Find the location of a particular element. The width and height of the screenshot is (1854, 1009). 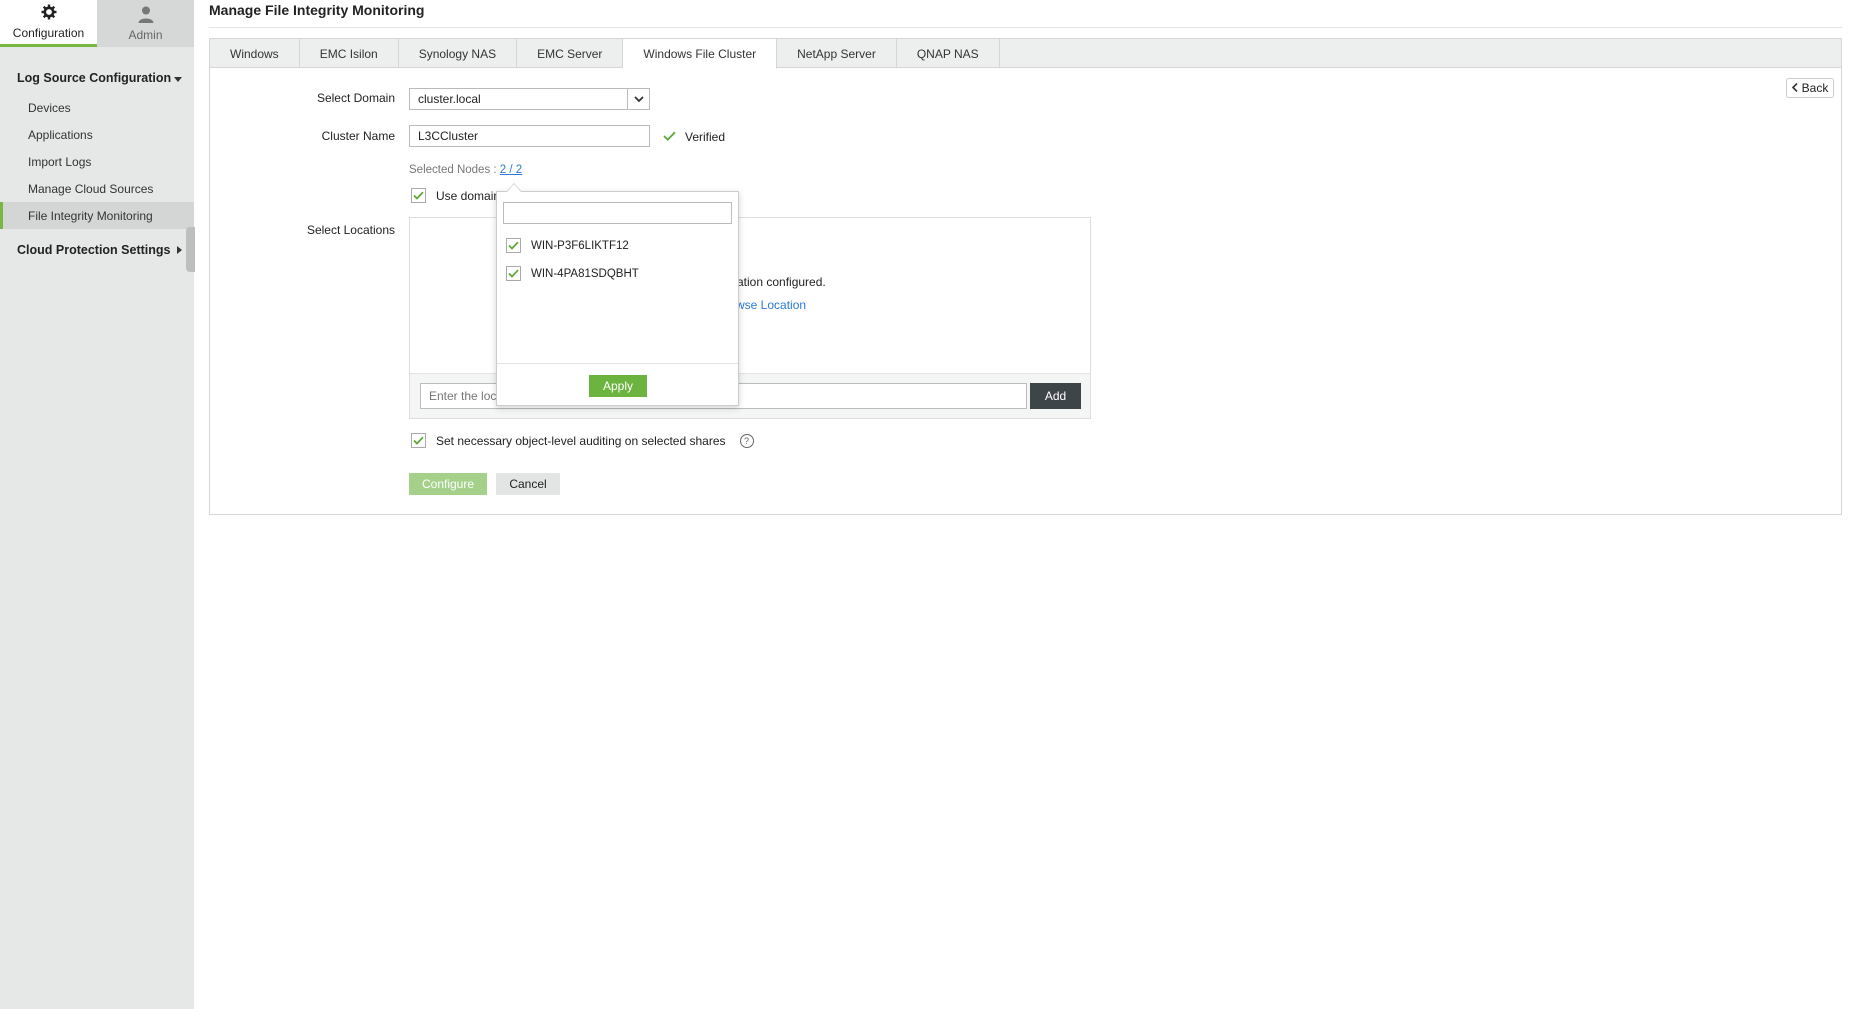

selected-nodes-label: Selected Nodes : is located at coordinates (453, 170).